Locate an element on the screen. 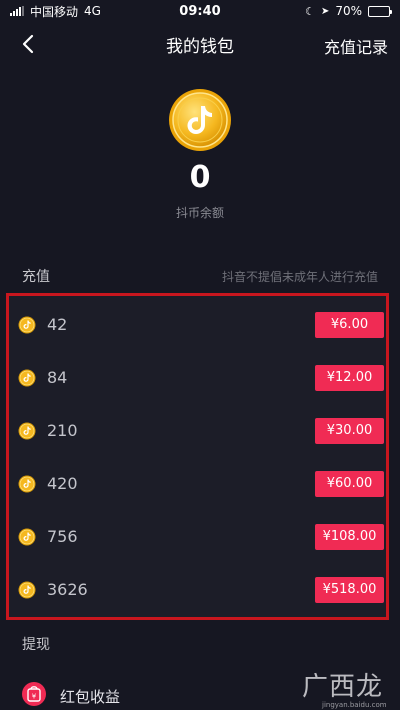  battery-percent: 70% is located at coordinates (348, 11).